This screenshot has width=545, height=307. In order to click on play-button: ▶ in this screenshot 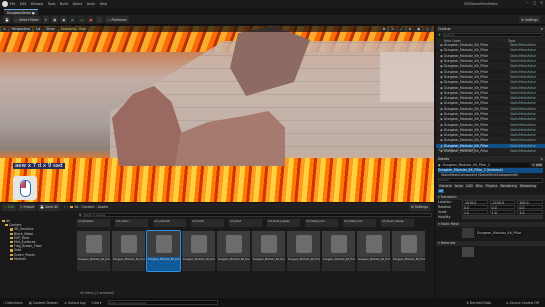, I will do `click(73, 19)`.